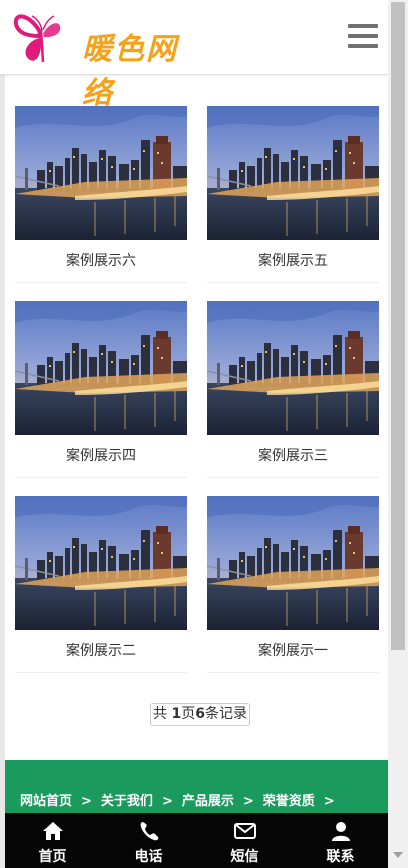 This screenshot has height=868, width=408. I want to click on case-title: 案例展示六, so click(101, 261).